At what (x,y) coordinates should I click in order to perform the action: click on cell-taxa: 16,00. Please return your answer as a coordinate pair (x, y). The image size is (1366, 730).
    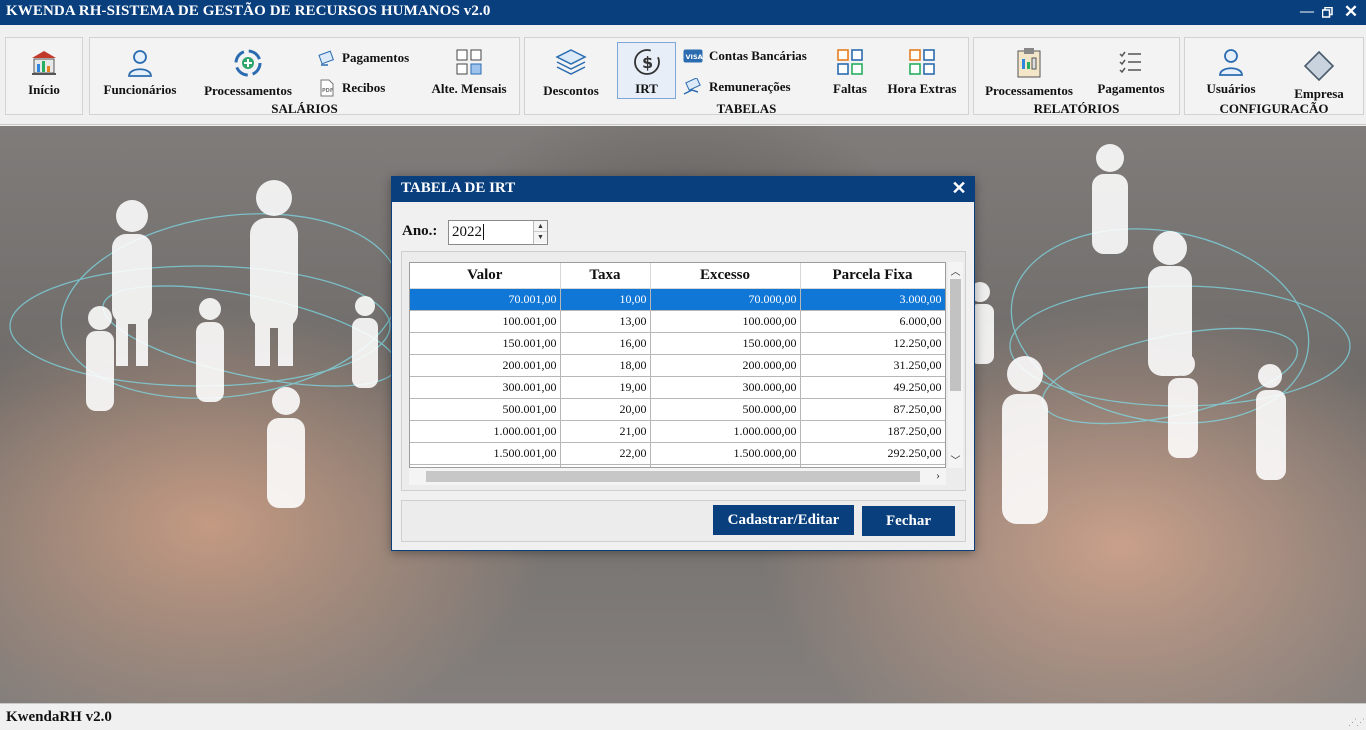
    Looking at the image, I should click on (605, 343).